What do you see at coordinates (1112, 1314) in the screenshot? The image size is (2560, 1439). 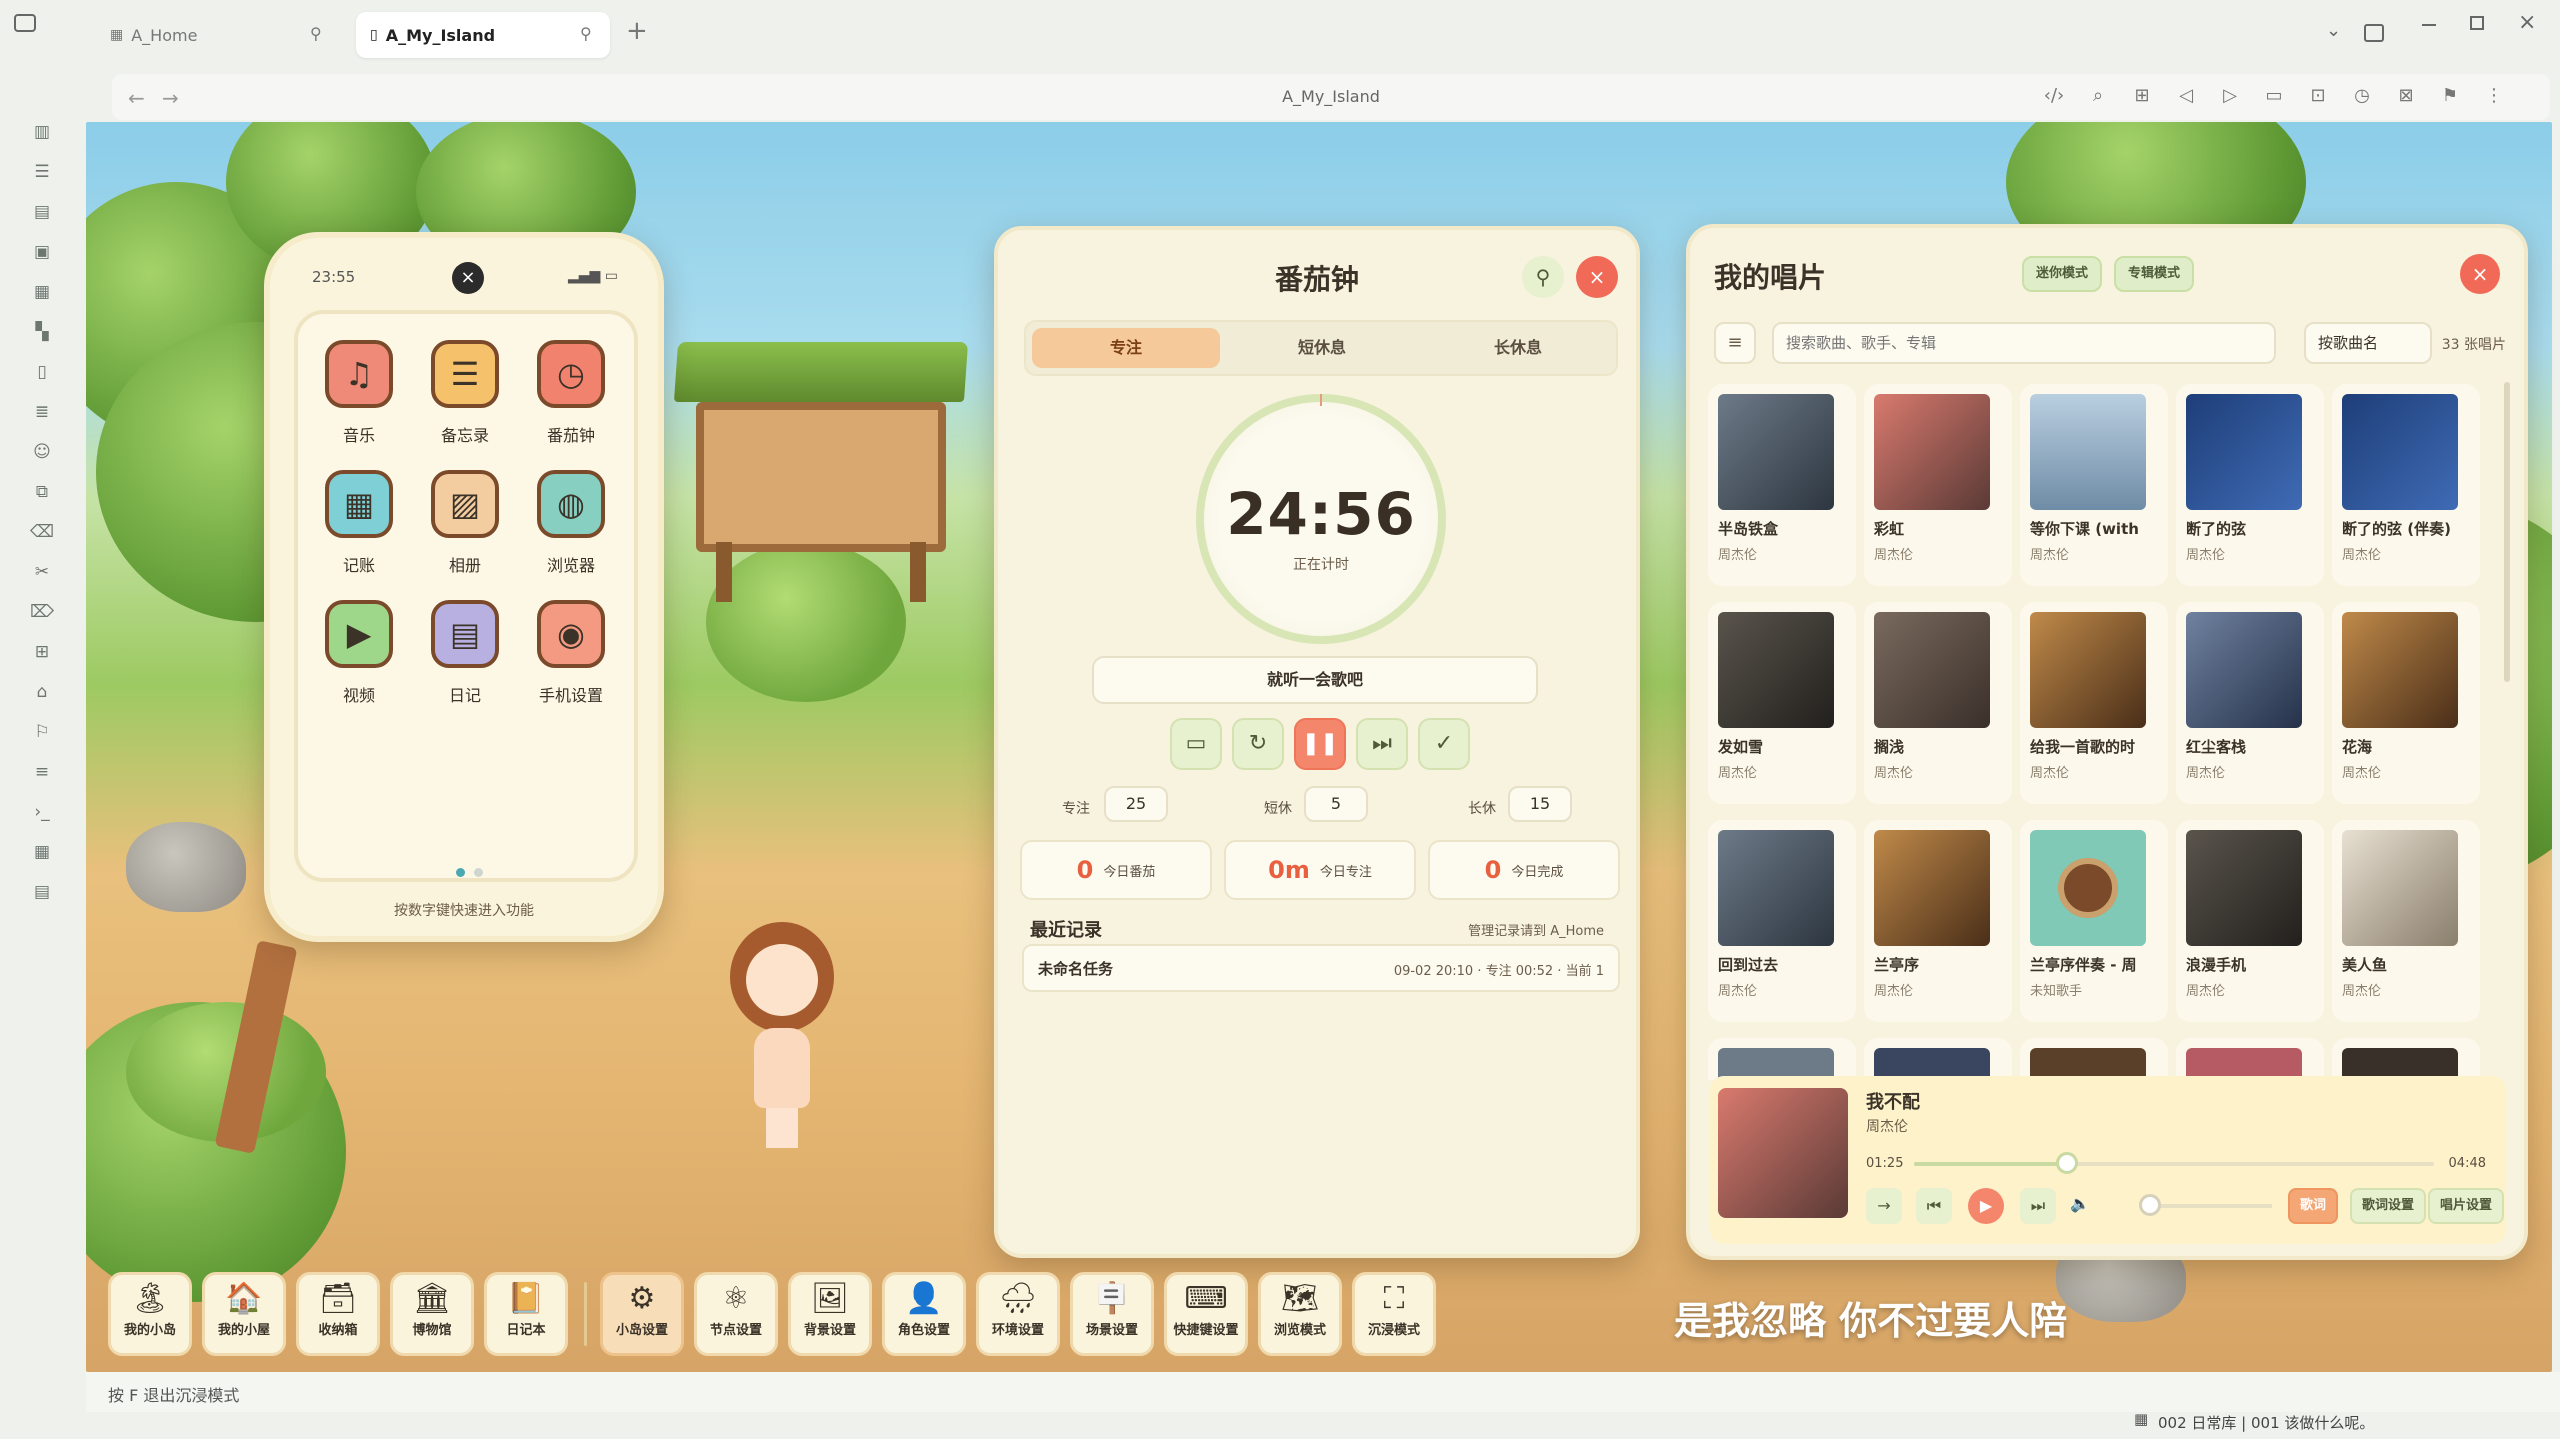 I see `dock-scene-settings: 🪧 场景设置` at bounding box center [1112, 1314].